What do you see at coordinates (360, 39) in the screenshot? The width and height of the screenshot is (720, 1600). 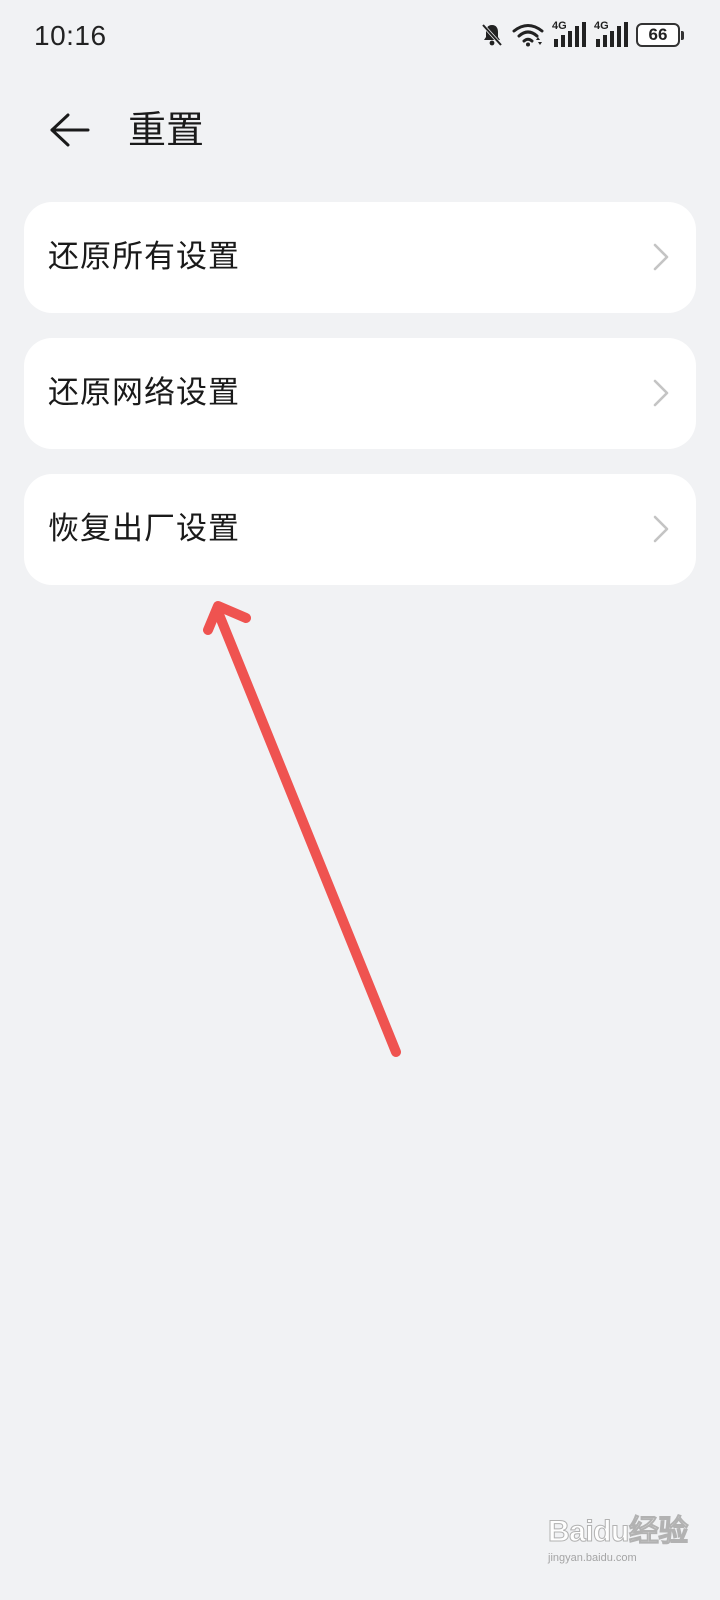 I see `status-bar: 10:16 4G 4G 66` at bounding box center [360, 39].